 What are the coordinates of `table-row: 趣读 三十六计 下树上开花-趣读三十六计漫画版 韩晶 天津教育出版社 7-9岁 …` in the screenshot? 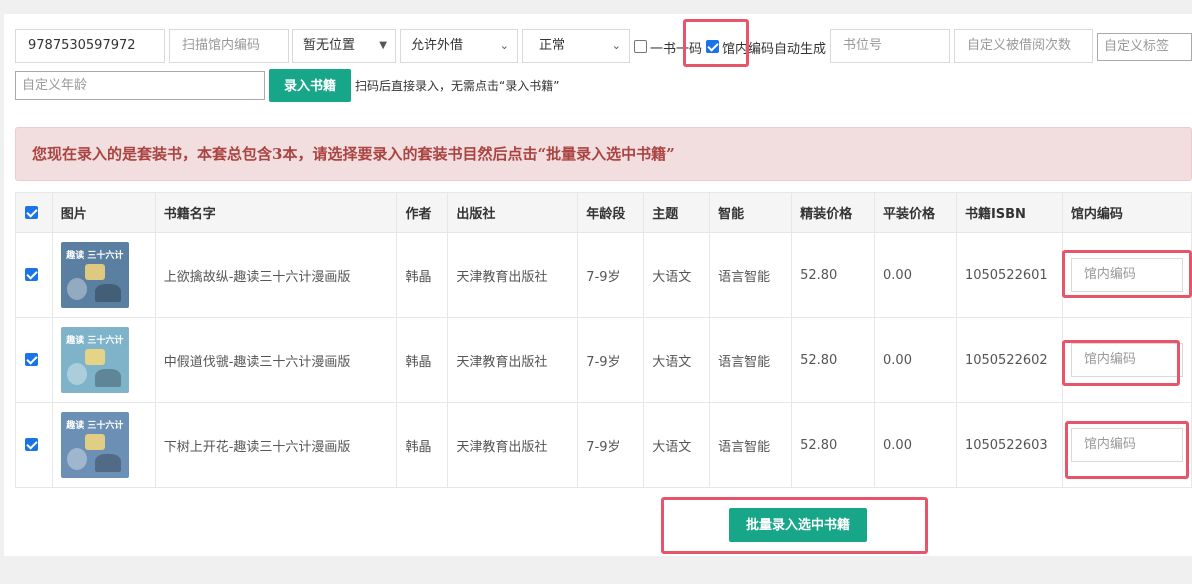 It's located at (603, 445).